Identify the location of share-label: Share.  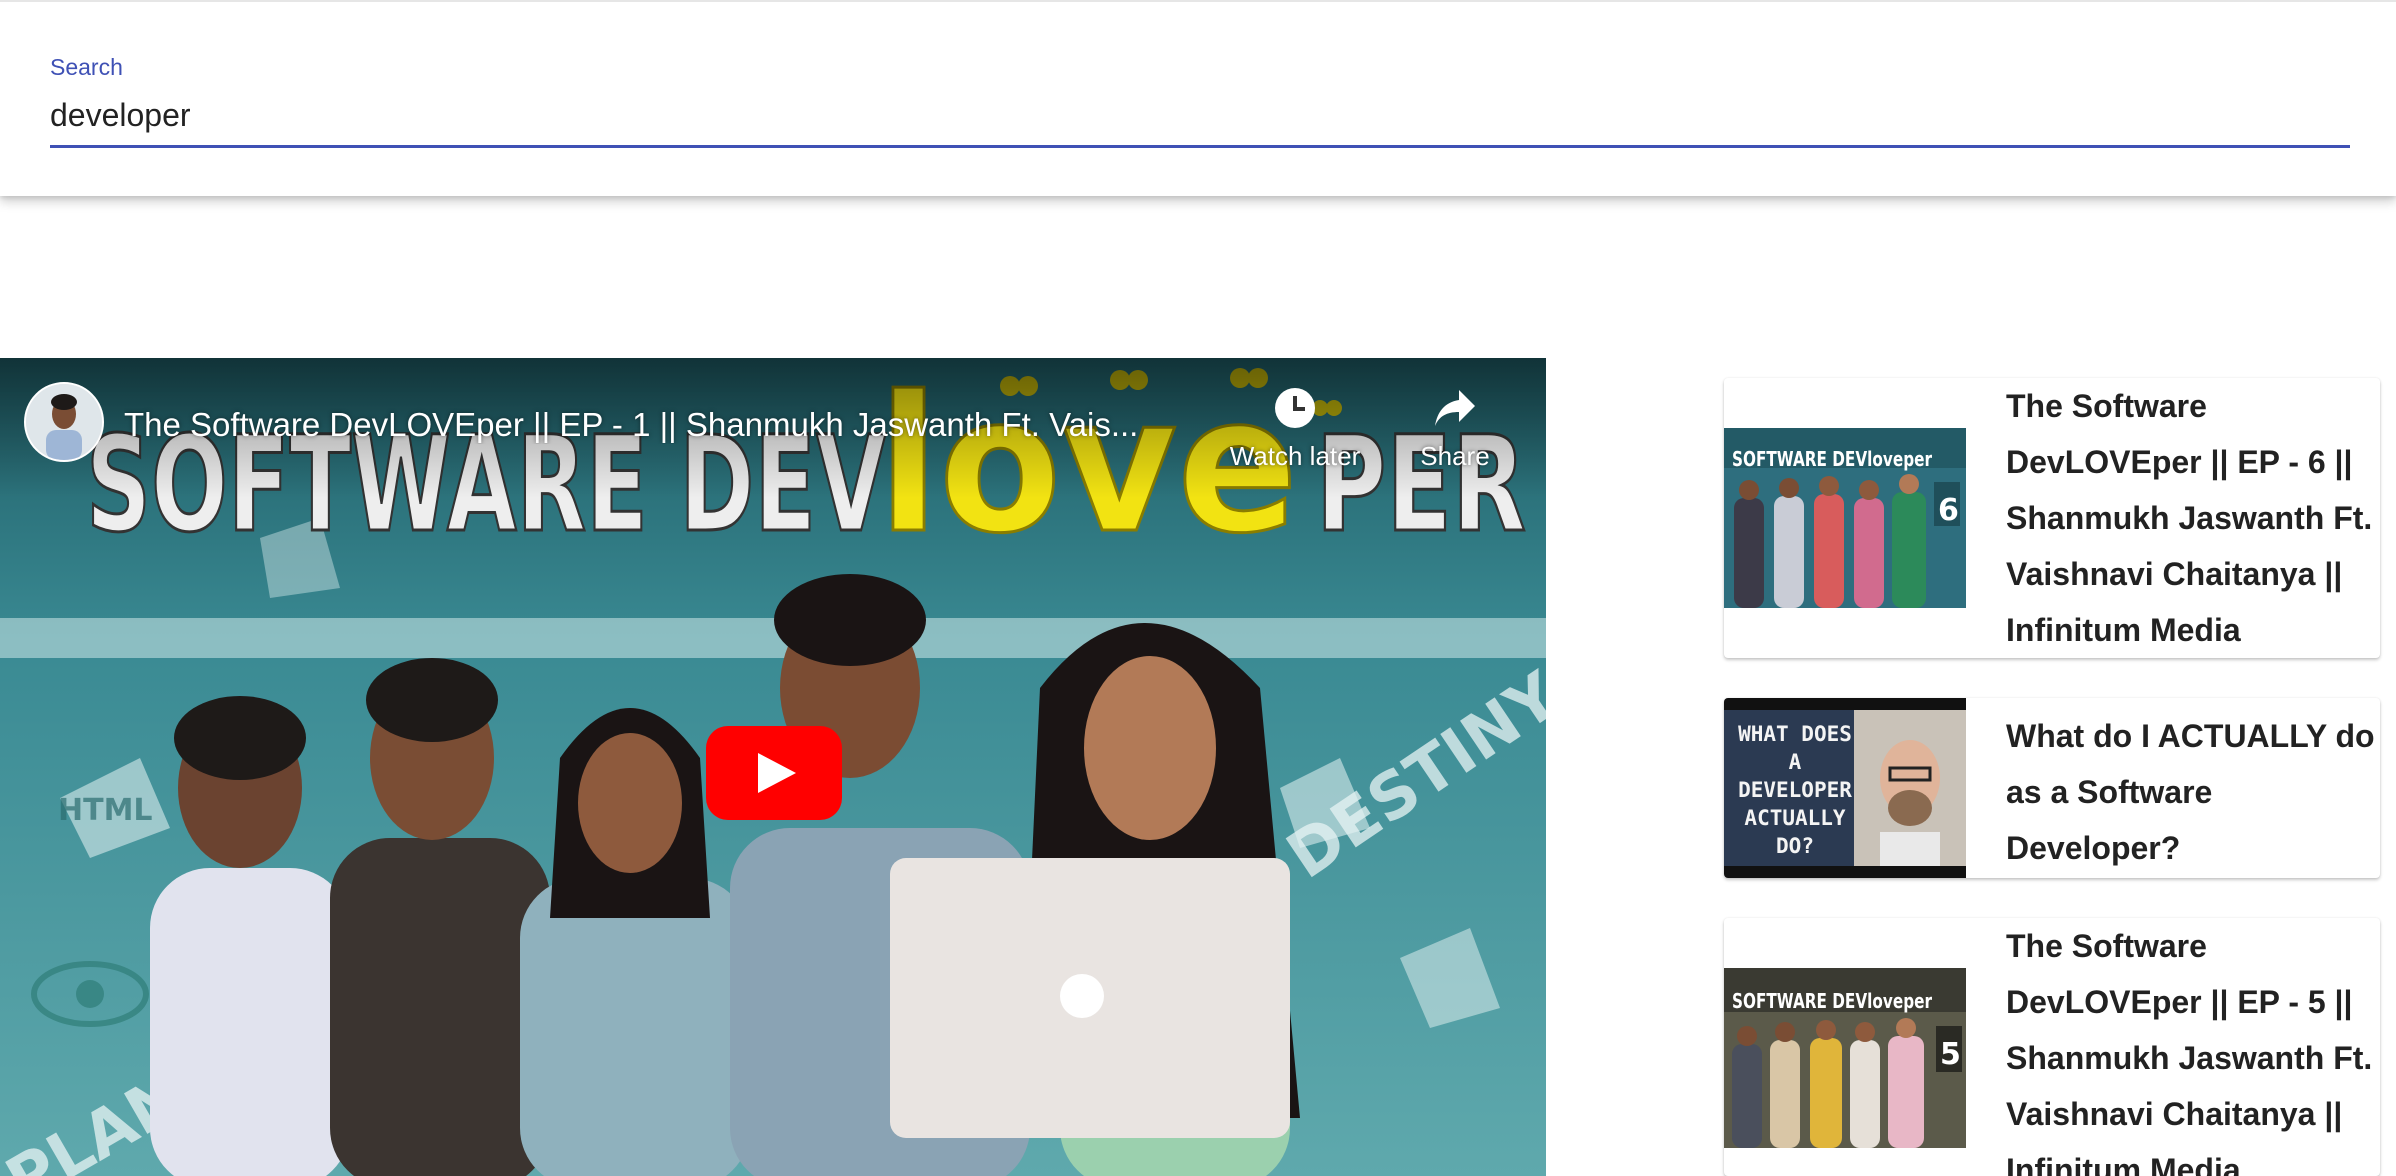
(1455, 456).